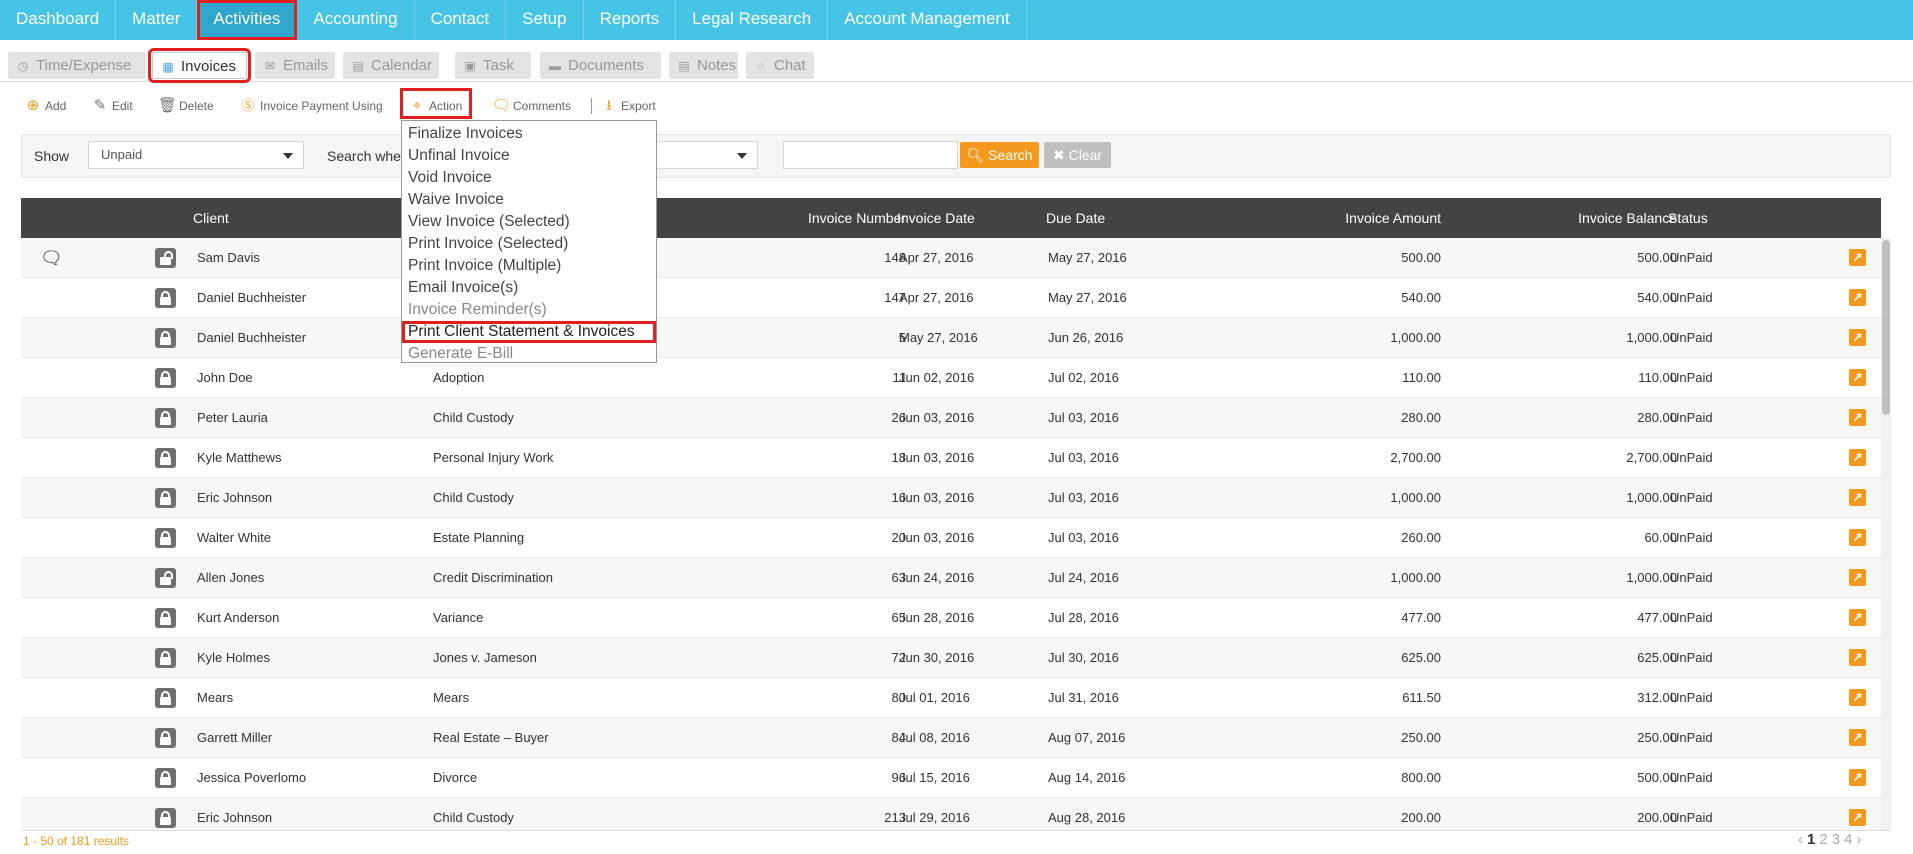 The height and width of the screenshot is (854, 1913). Describe the element at coordinates (1800, 839) in the screenshot. I see `prev-page-button: ‹` at that location.